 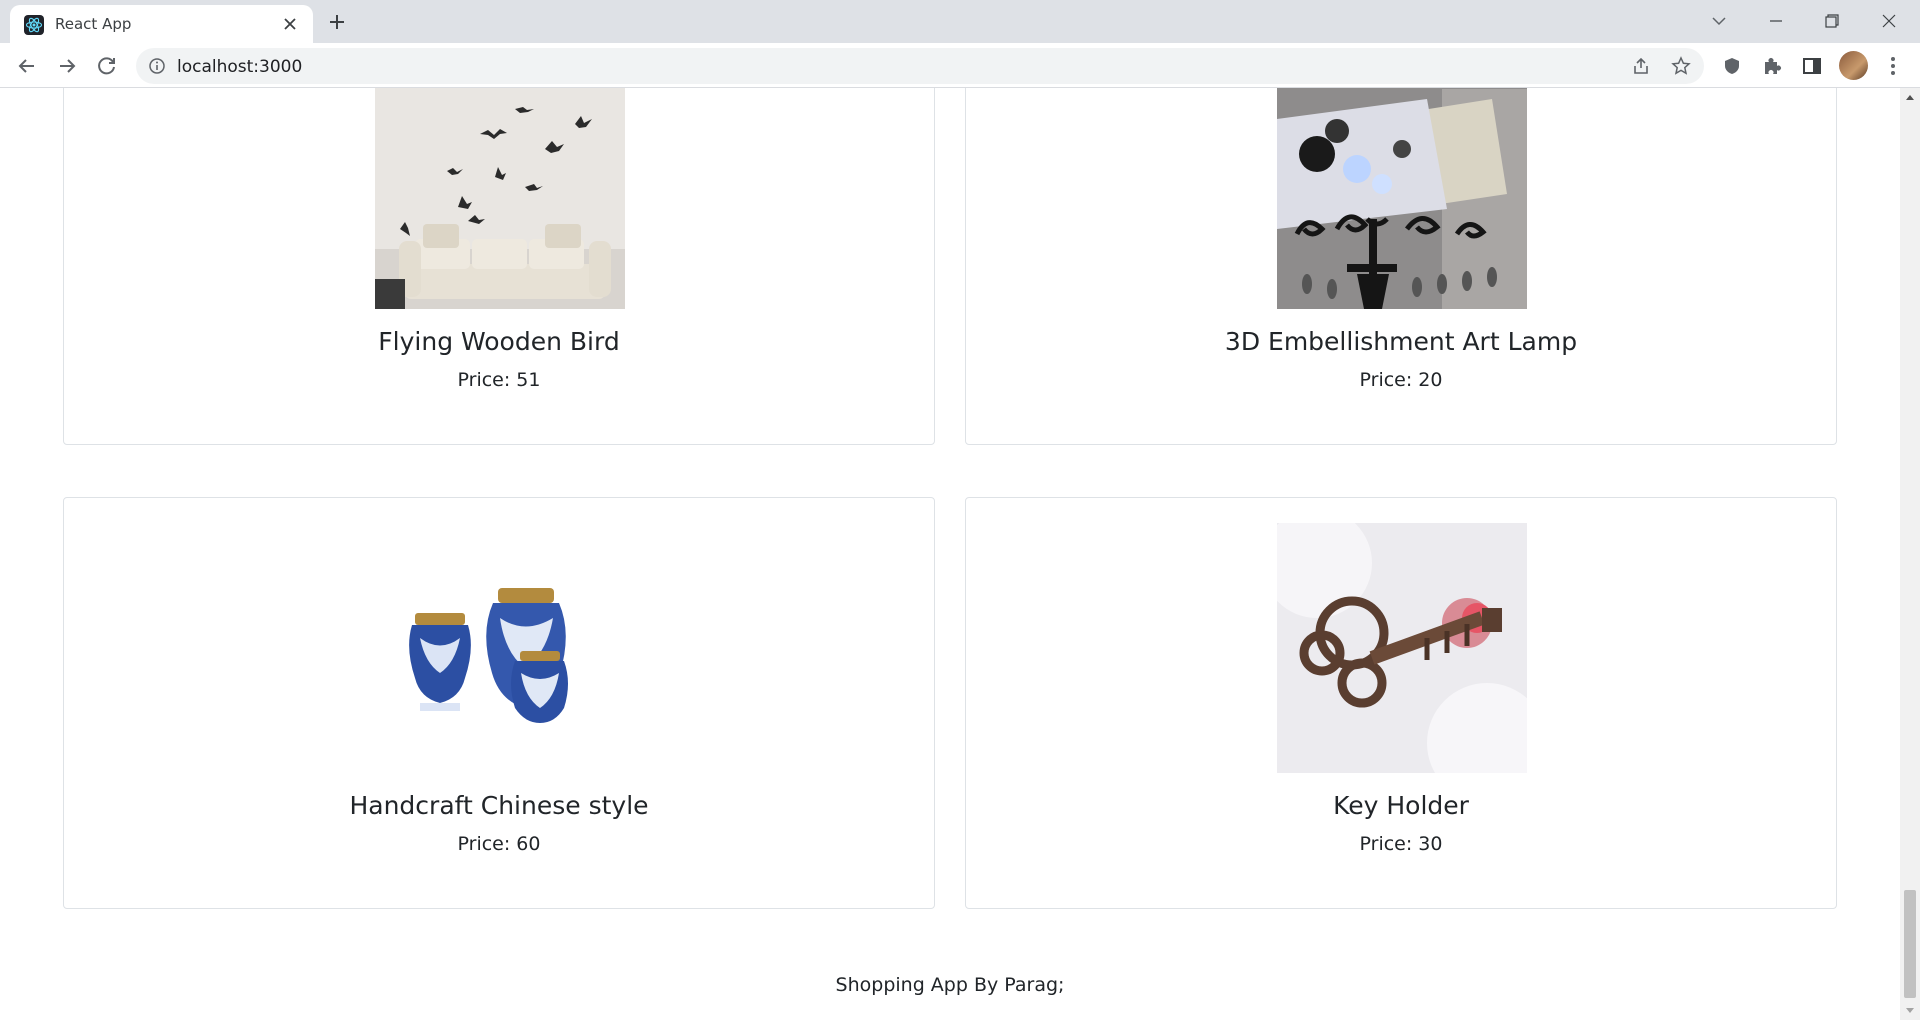 What do you see at coordinates (1893, 66) in the screenshot?
I see `kebab-menu-icon` at bounding box center [1893, 66].